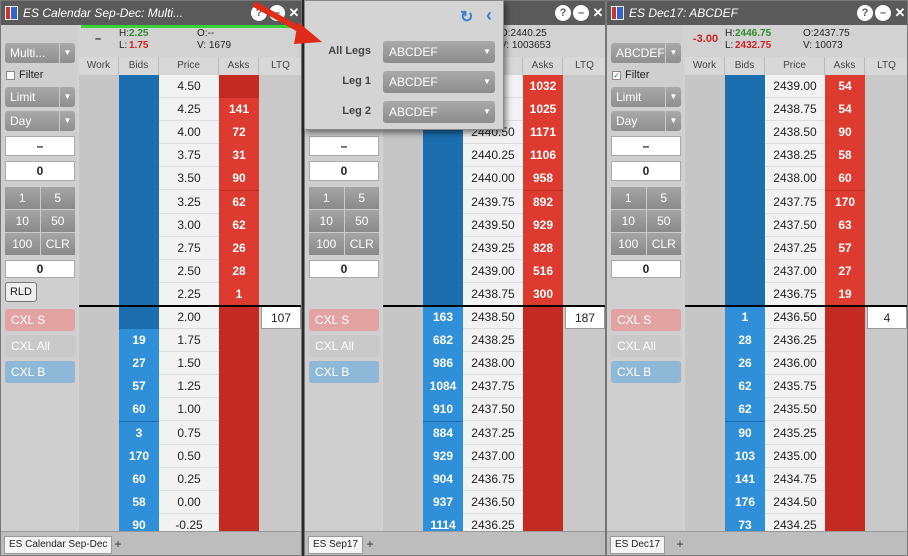 The height and width of the screenshot is (556, 908). What do you see at coordinates (886, 66) in the screenshot?
I see `column-header: LTQ` at bounding box center [886, 66].